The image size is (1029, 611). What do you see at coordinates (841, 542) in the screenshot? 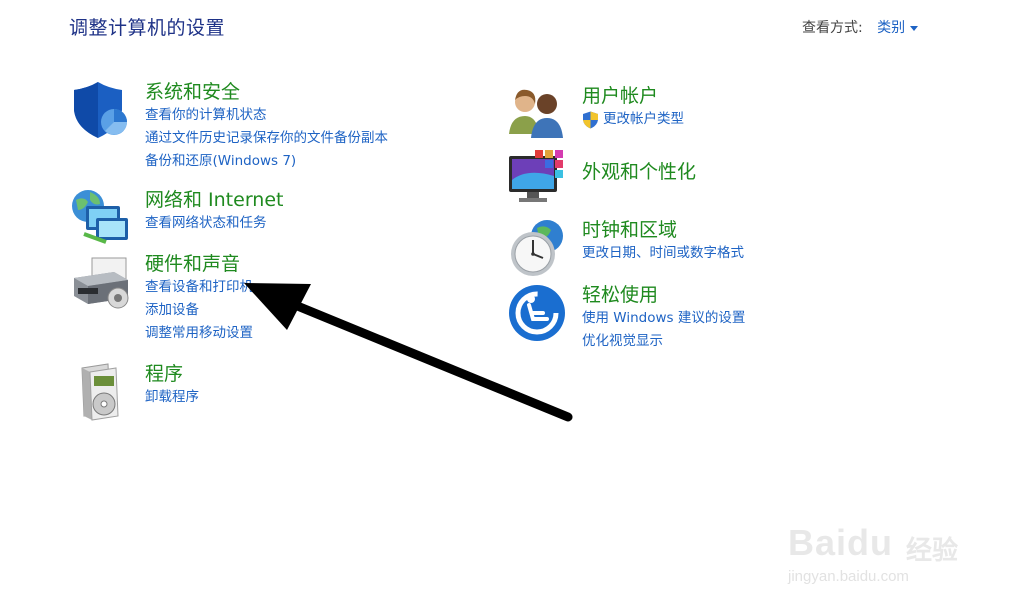
I see `watermark-brand: Baidu` at bounding box center [841, 542].